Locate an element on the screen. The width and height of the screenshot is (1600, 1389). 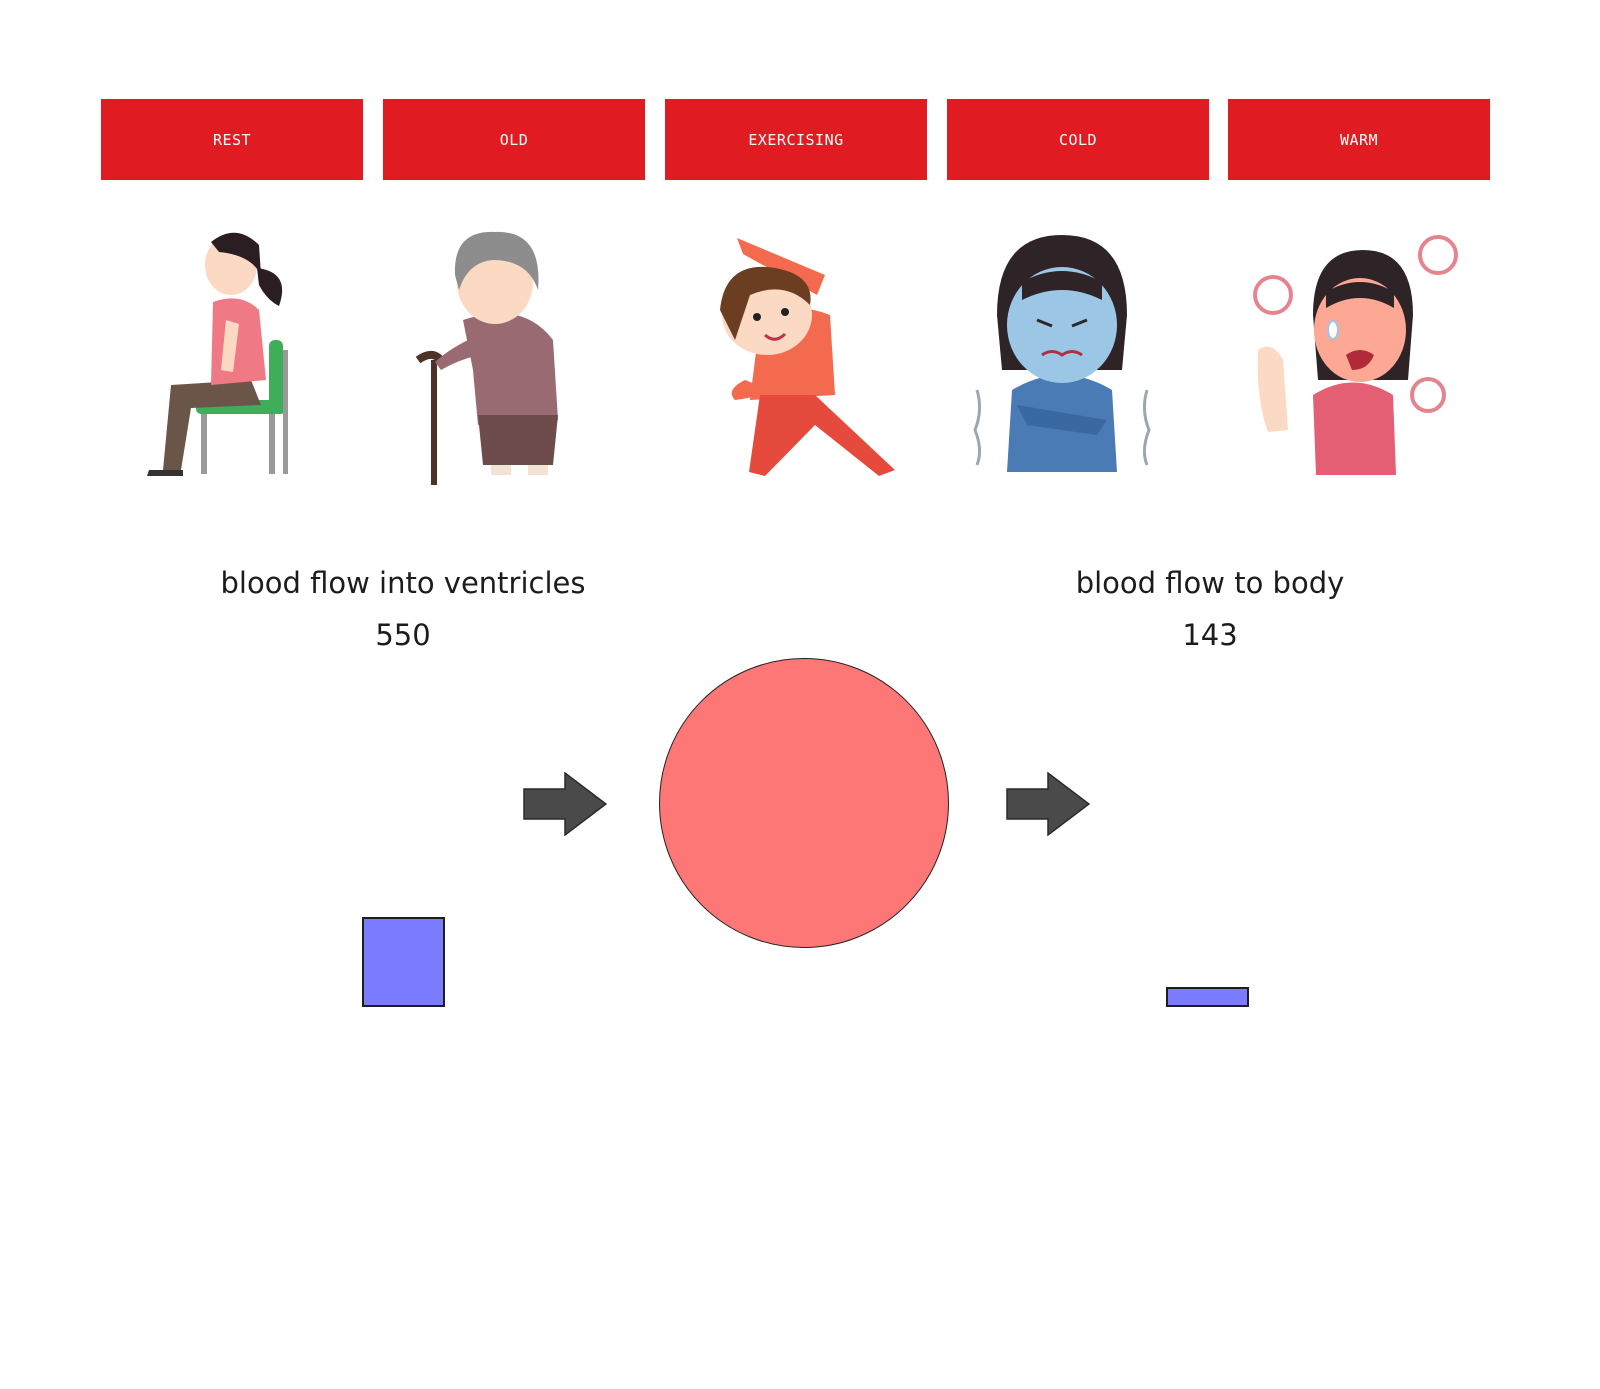
outflow-label: blood flow to body is located at coordinates (1210, 583).